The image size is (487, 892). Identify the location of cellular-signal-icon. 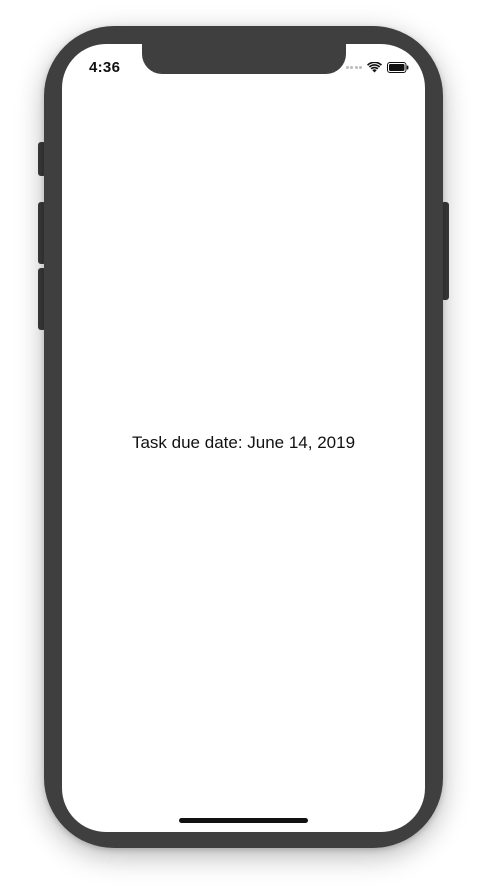
(353, 67).